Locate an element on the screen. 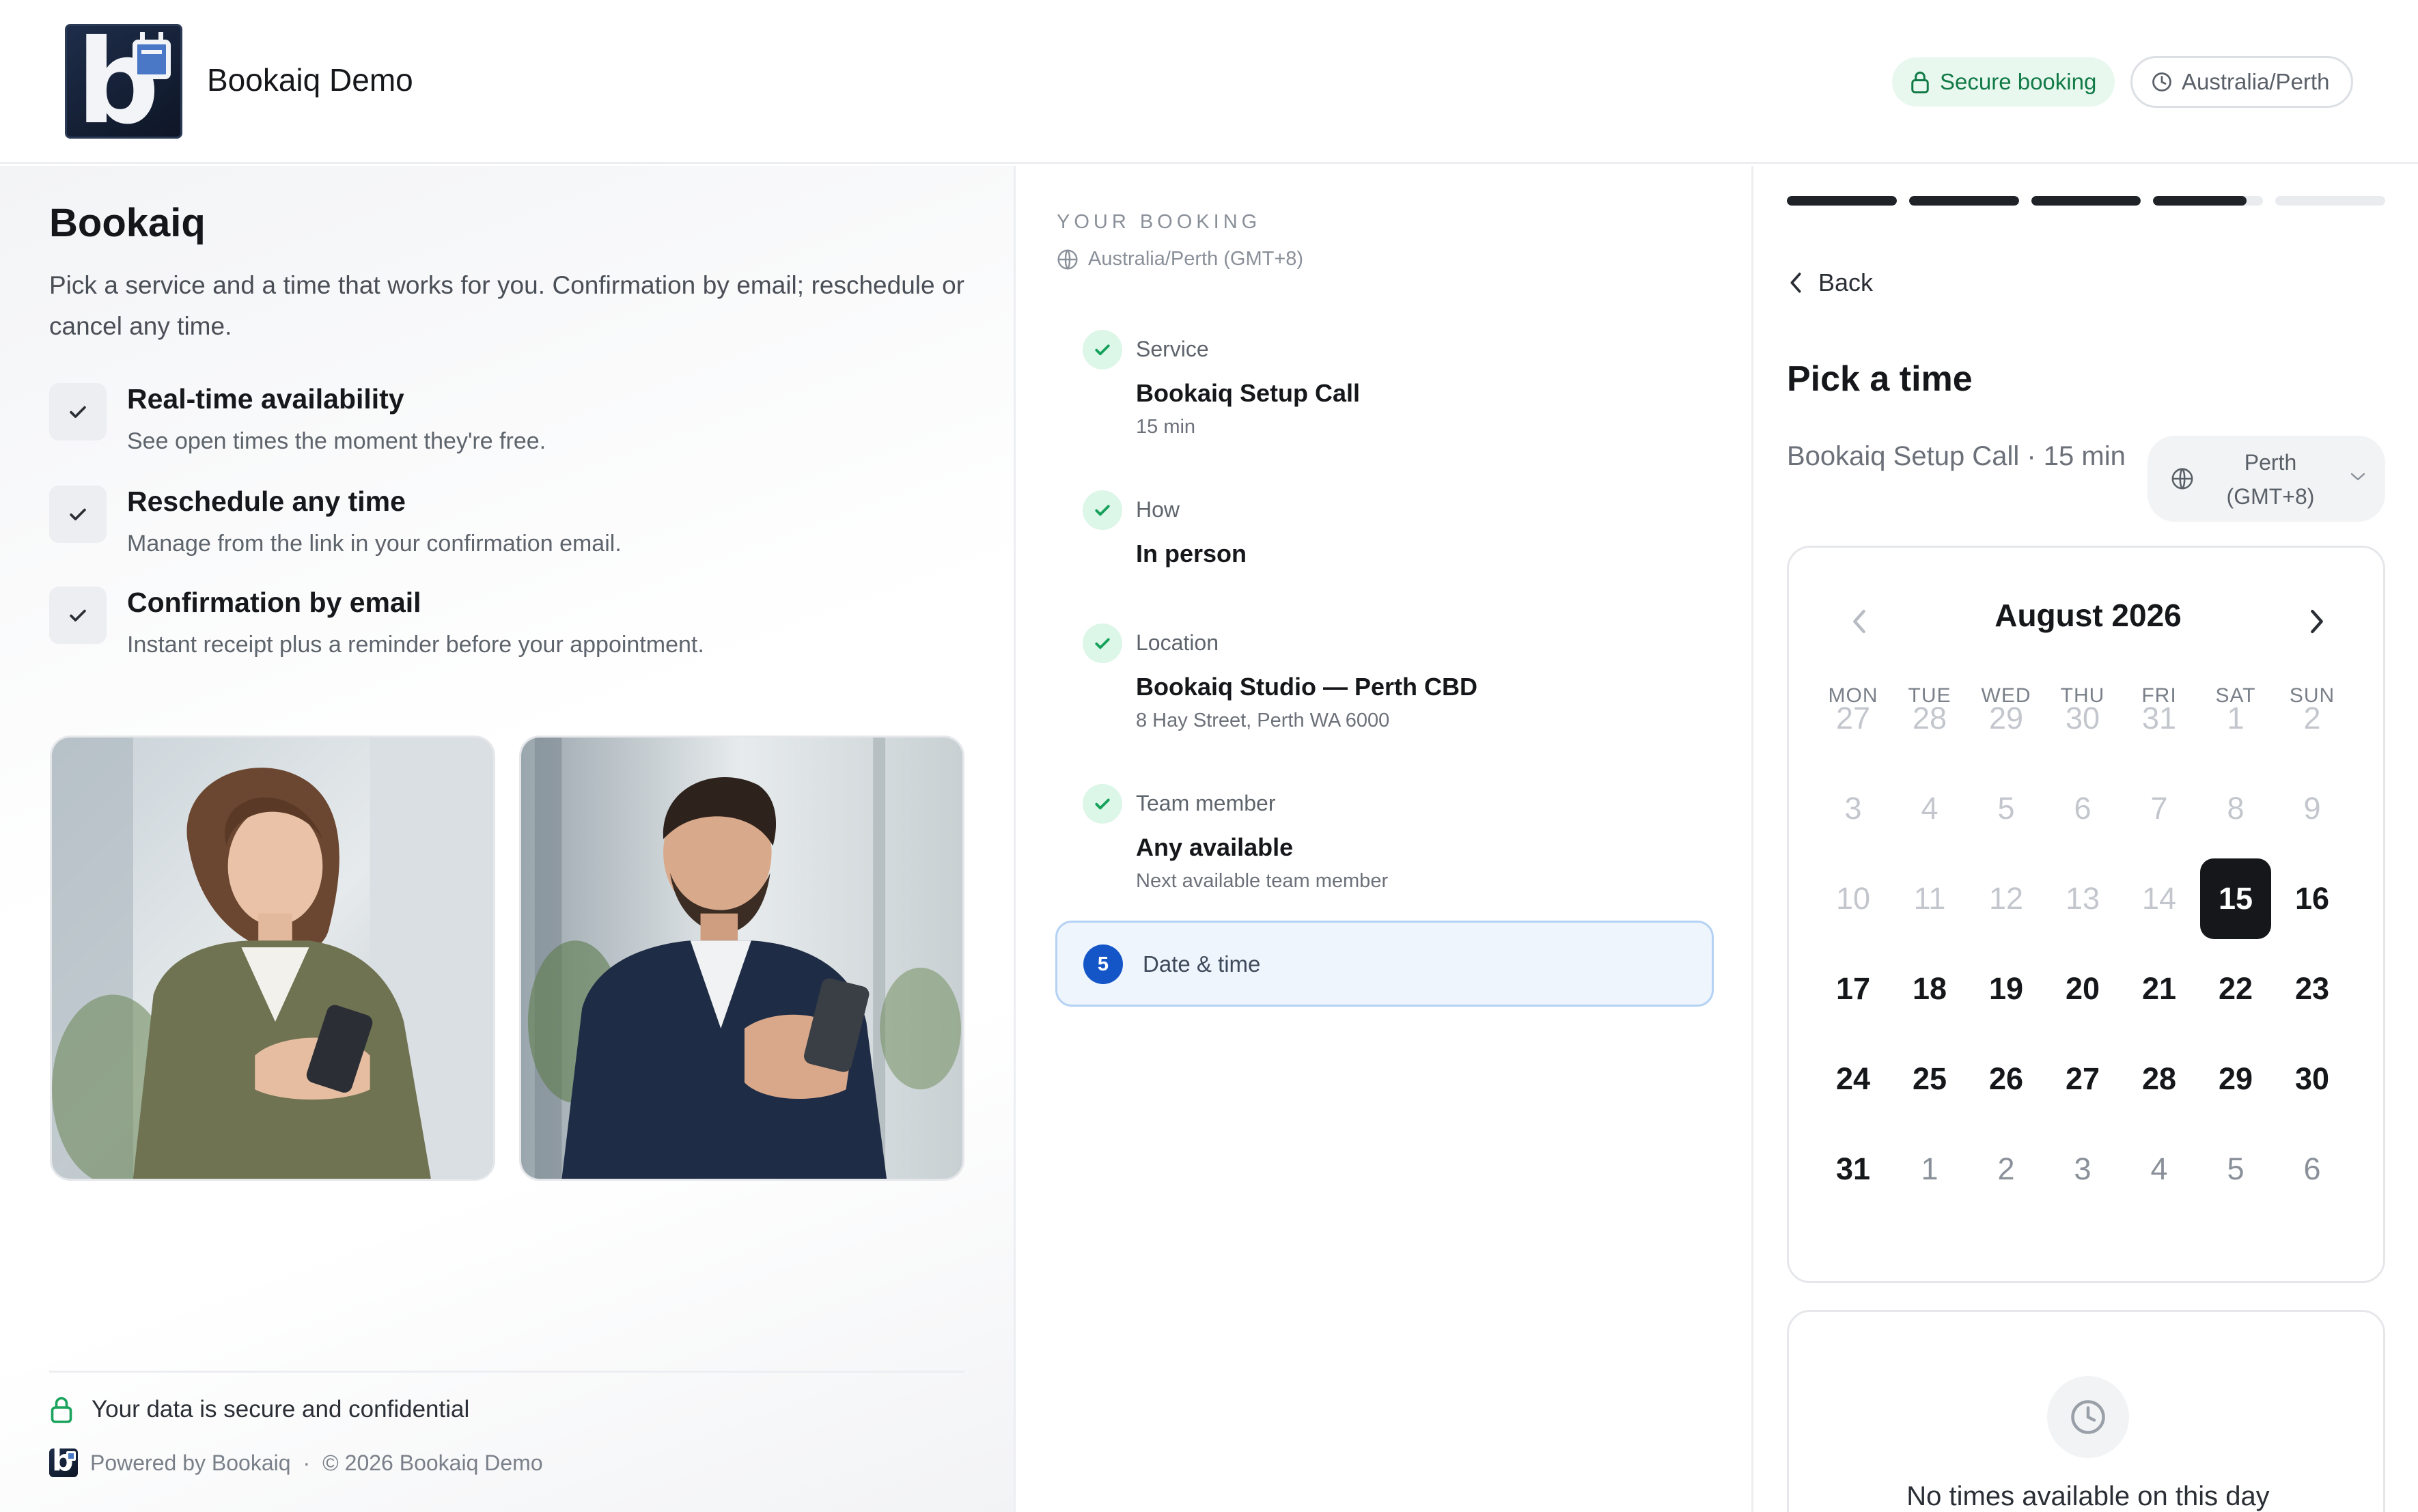 The width and height of the screenshot is (2418, 1512). brand-name: Bookaiq Demo is located at coordinates (310, 80).